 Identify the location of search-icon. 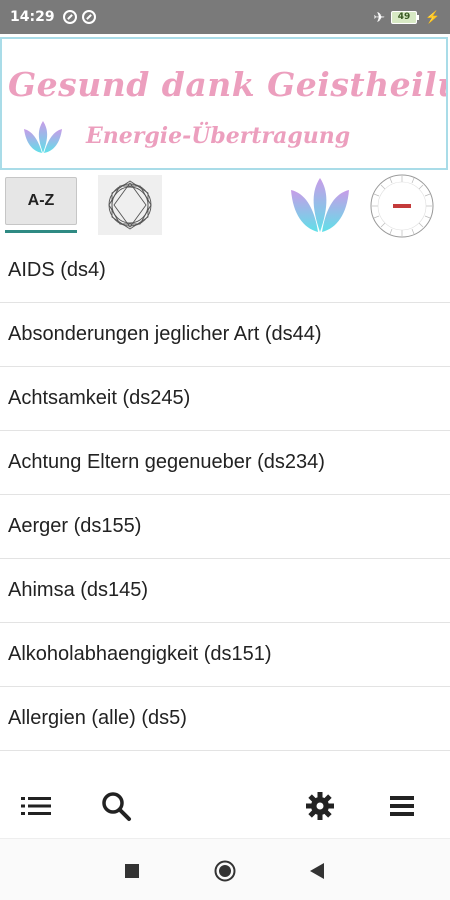
(116, 806).